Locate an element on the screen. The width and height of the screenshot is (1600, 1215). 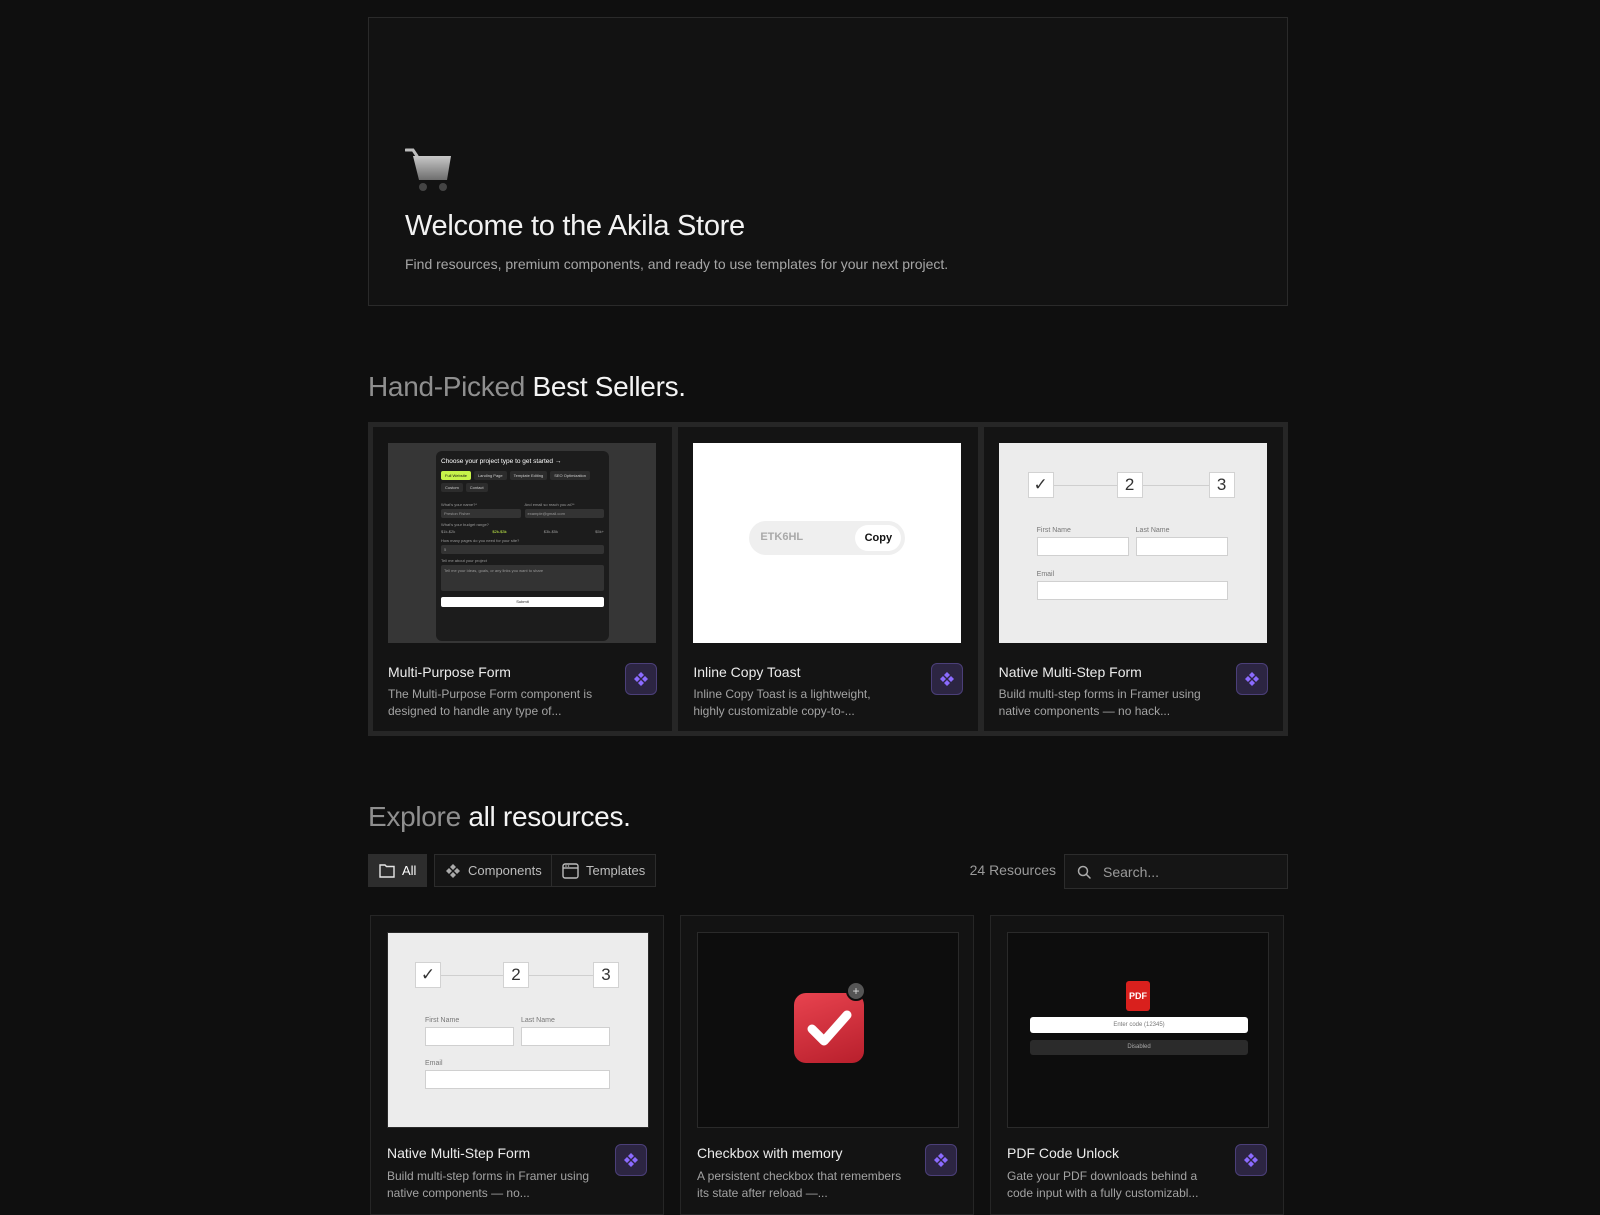
preview-input: 5 is located at coordinates (522, 549).